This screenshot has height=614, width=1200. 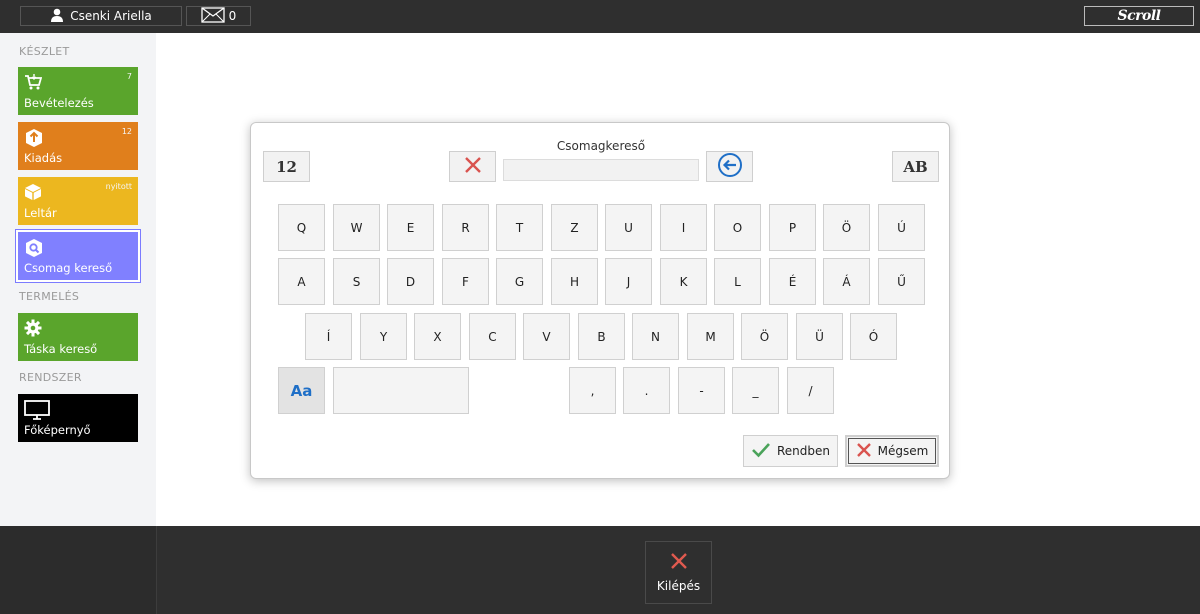 I want to click on ok-label: Rendben, so click(x=803, y=451).